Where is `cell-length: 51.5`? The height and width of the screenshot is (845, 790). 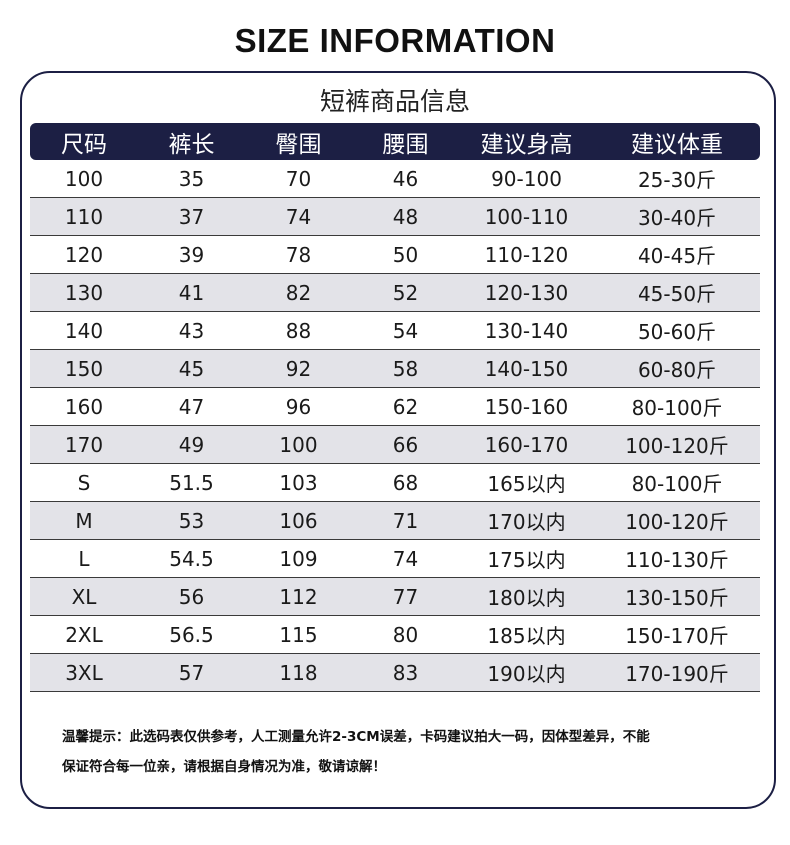
cell-length: 51.5 is located at coordinates (191, 482).